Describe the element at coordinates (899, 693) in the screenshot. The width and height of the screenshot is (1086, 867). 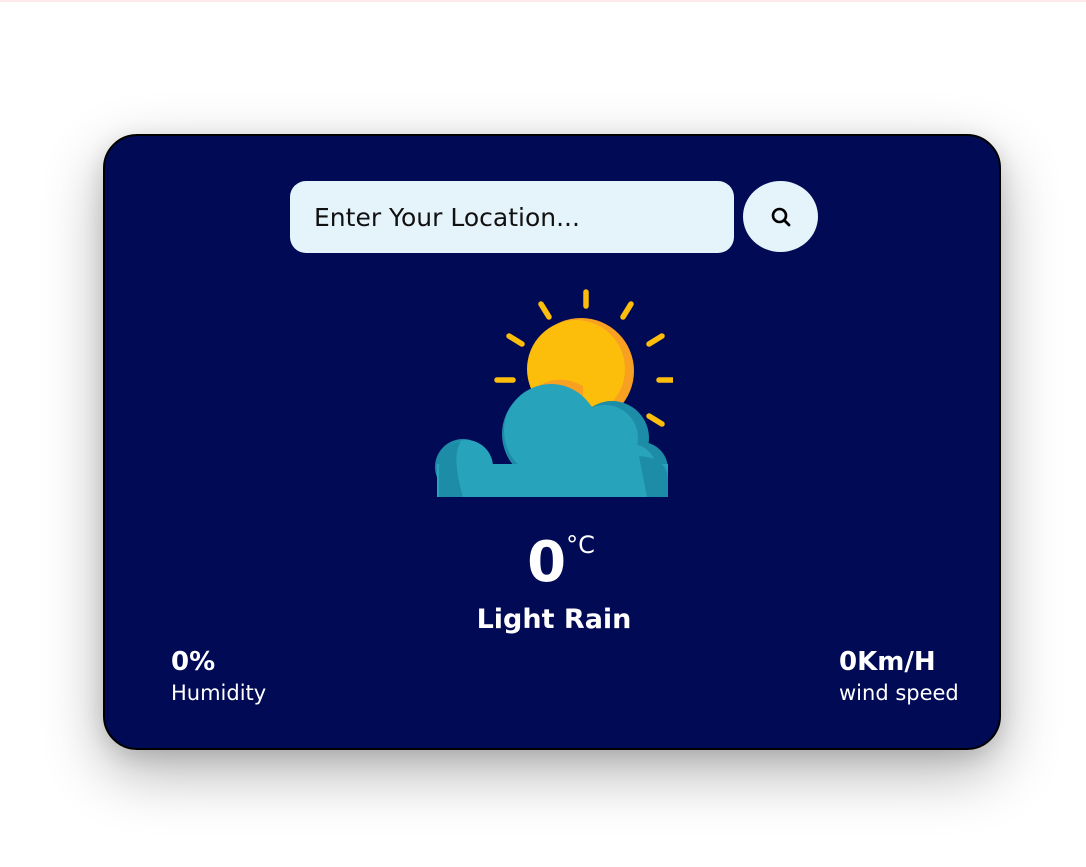
I see `wind-speed-label: wind speed` at that location.